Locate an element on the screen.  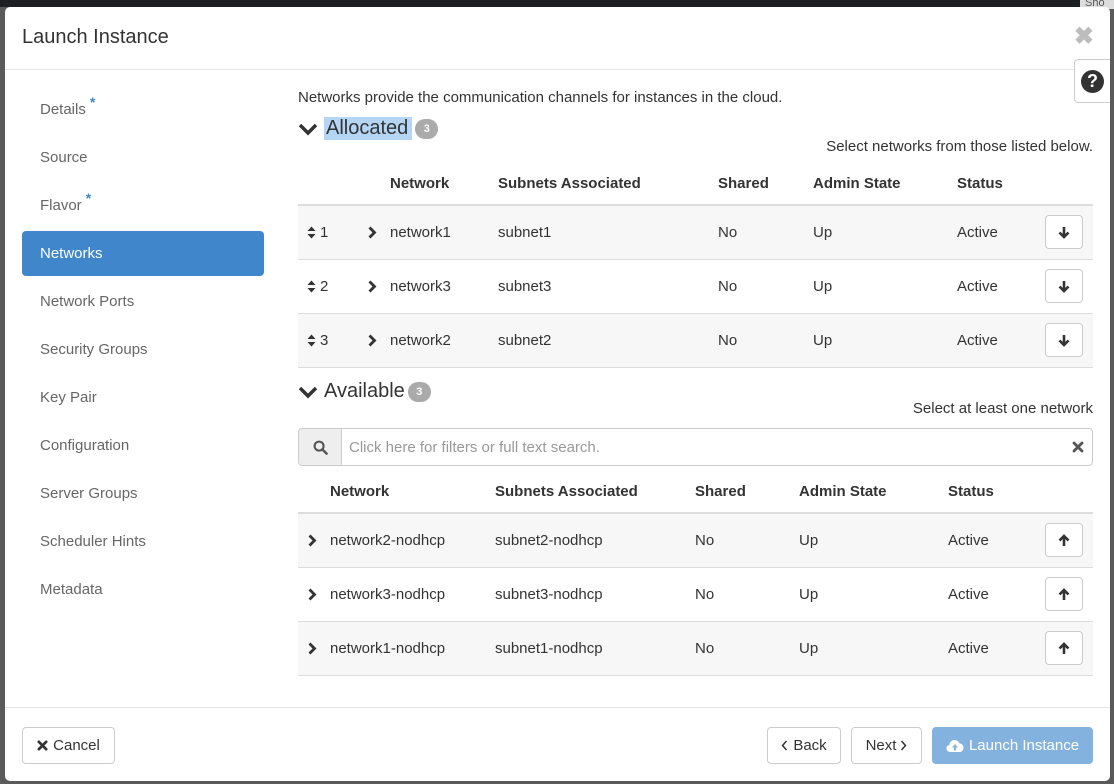
available-search-bar is located at coordinates (695, 447).